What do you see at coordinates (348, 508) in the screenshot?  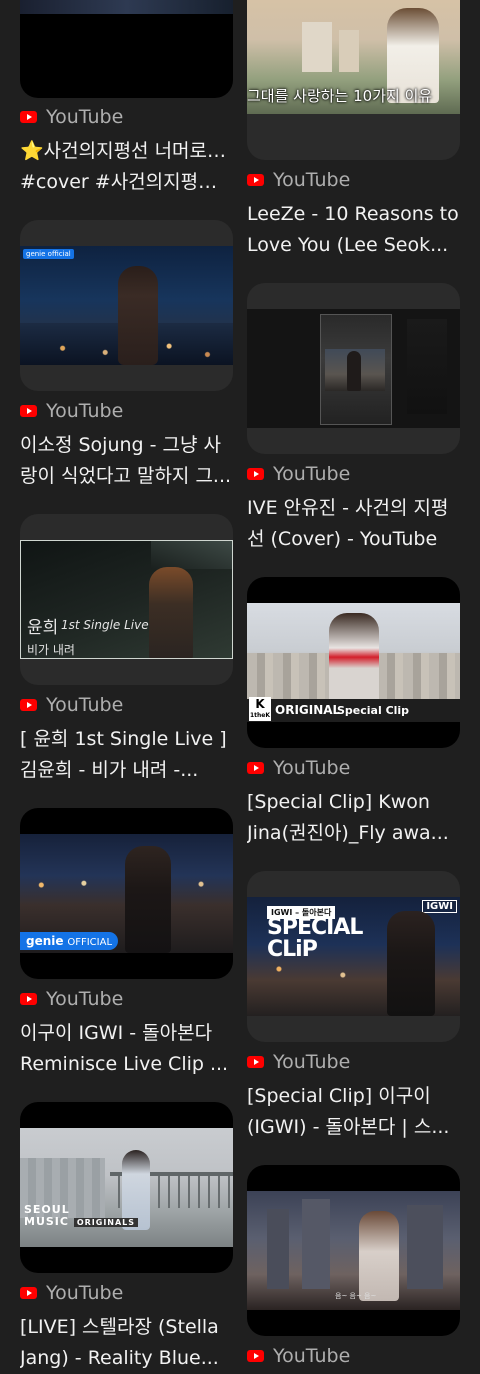 I see `title-line: IVE 안유진 - 사건의 지평` at bounding box center [348, 508].